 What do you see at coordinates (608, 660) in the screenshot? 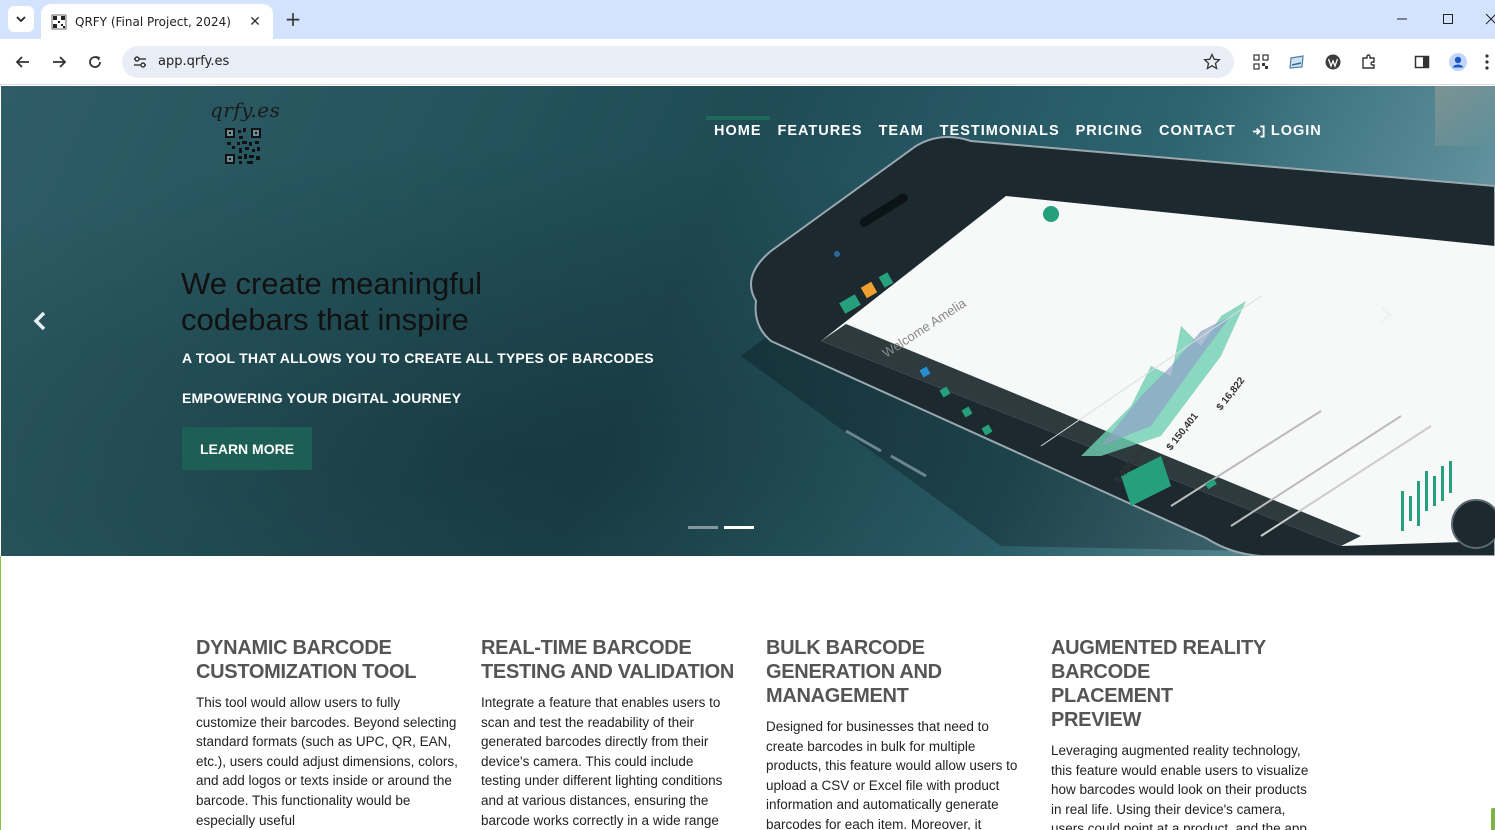
I see `feature-title: REAL-TIME BARCODE TESTING AND VALIDATION` at bounding box center [608, 660].